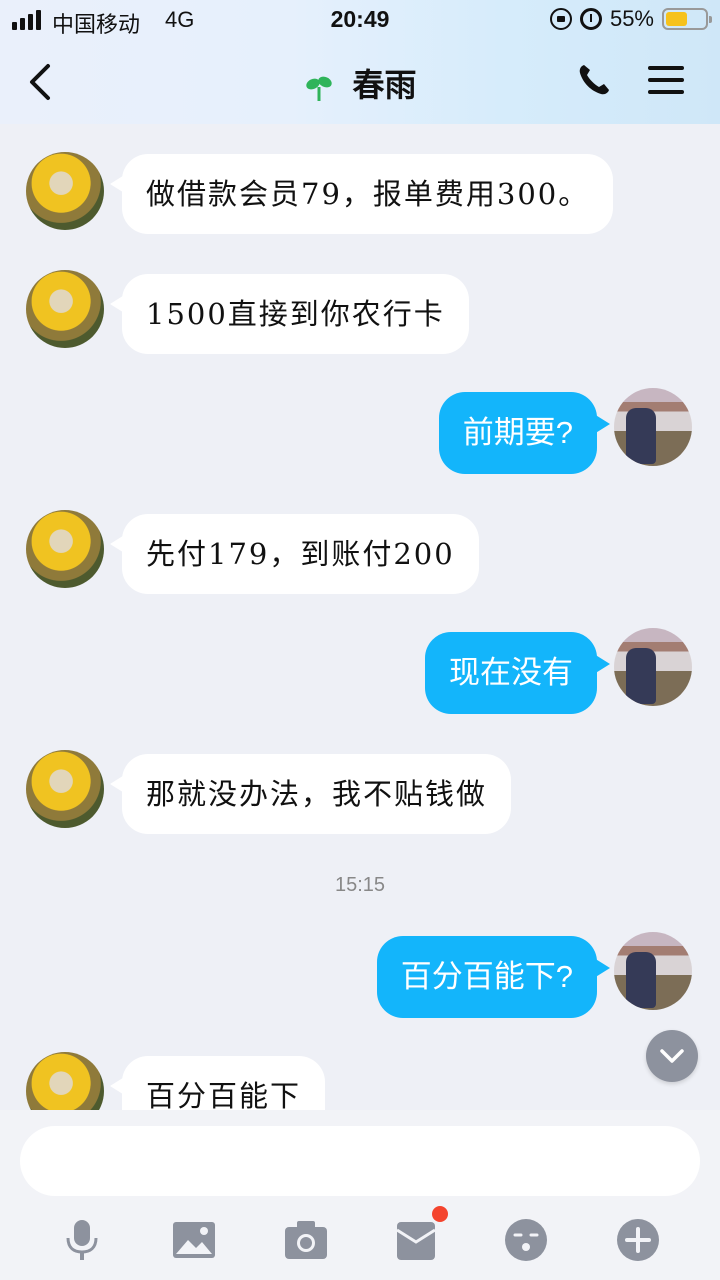 The height and width of the screenshot is (1280, 720). I want to click on outgoing-message-bubble: 现在没有, so click(517, 673).